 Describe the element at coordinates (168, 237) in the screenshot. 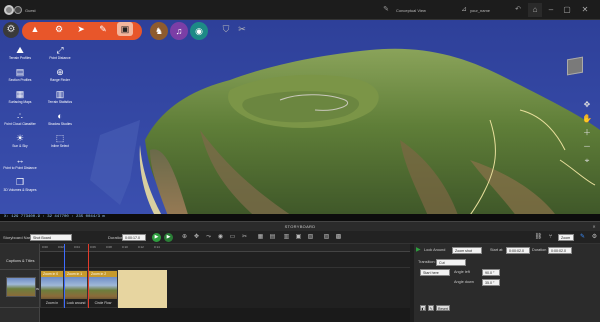

I see `play-loop-button: ▶` at that location.